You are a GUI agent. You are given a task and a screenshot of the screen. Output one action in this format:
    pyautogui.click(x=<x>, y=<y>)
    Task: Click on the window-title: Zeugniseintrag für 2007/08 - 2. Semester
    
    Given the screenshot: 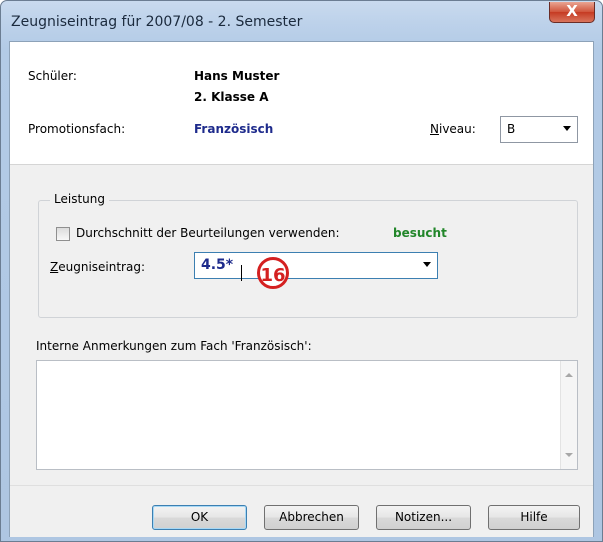 What is the action you would take?
    pyautogui.click(x=157, y=22)
    